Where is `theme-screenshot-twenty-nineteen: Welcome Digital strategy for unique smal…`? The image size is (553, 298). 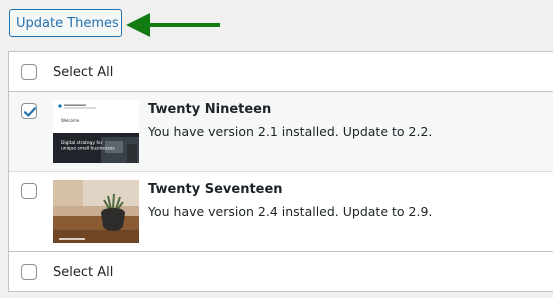 theme-screenshot-twenty-nineteen: Welcome Digital strategy for unique smal… is located at coordinates (96, 131).